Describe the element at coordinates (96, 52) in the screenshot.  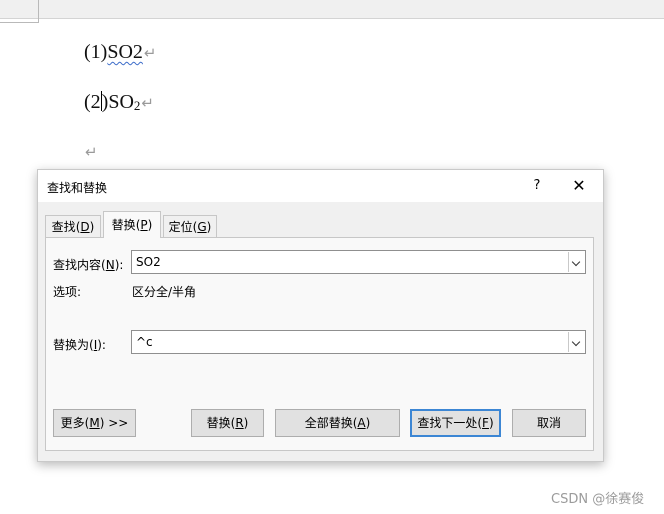
I see `line-1-prefix: (1)` at that location.